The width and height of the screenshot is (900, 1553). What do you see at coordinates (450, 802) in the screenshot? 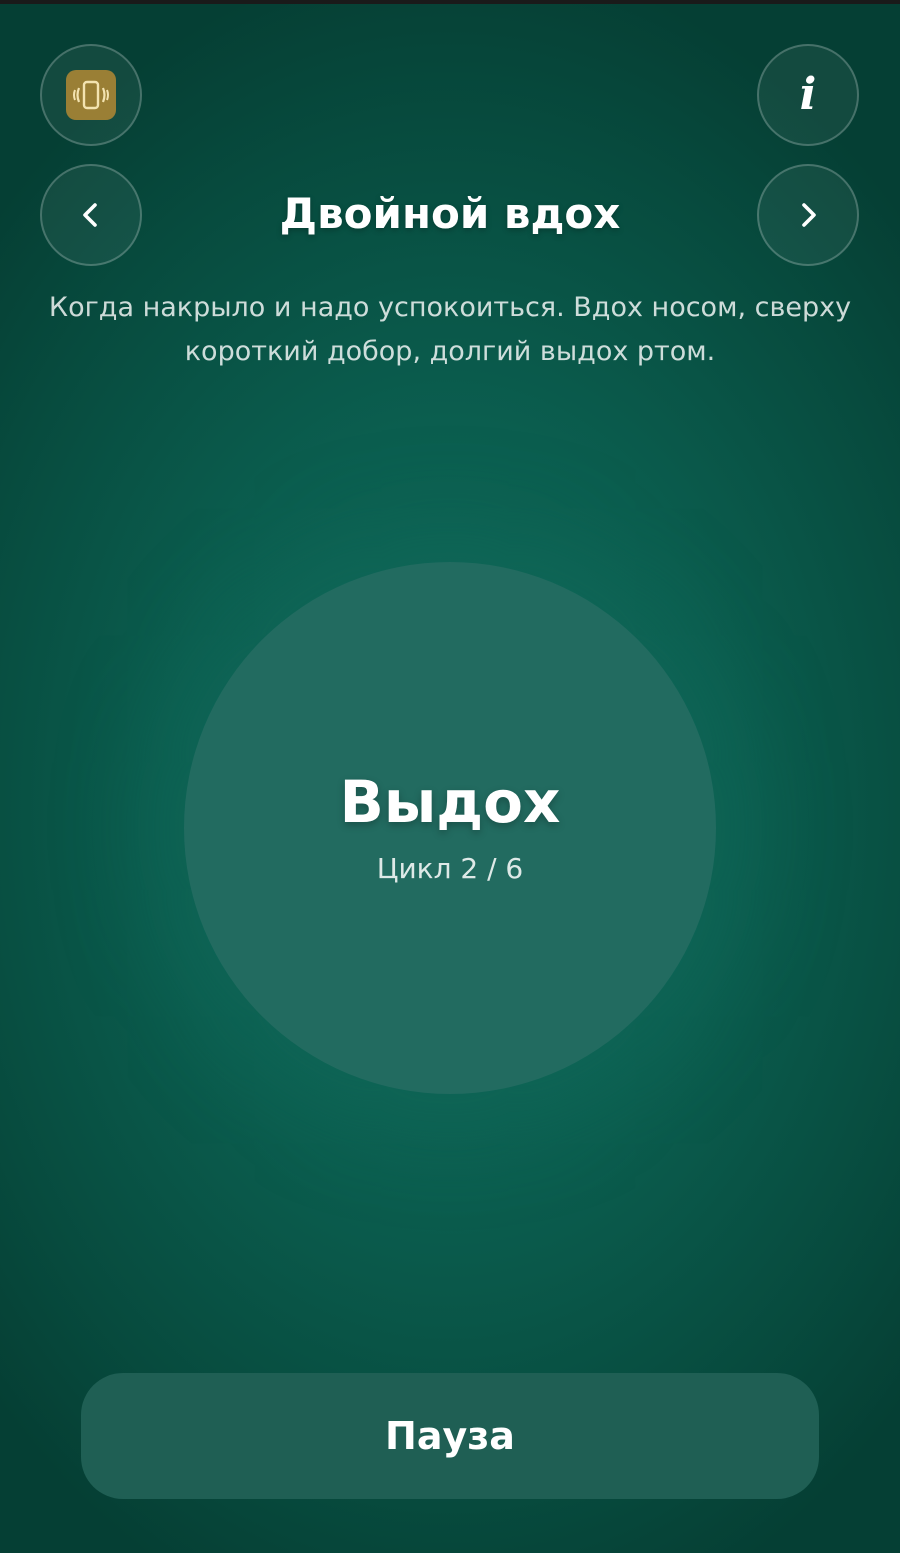
I see `breathing-phase-label: Выдох` at bounding box center [450, 802].